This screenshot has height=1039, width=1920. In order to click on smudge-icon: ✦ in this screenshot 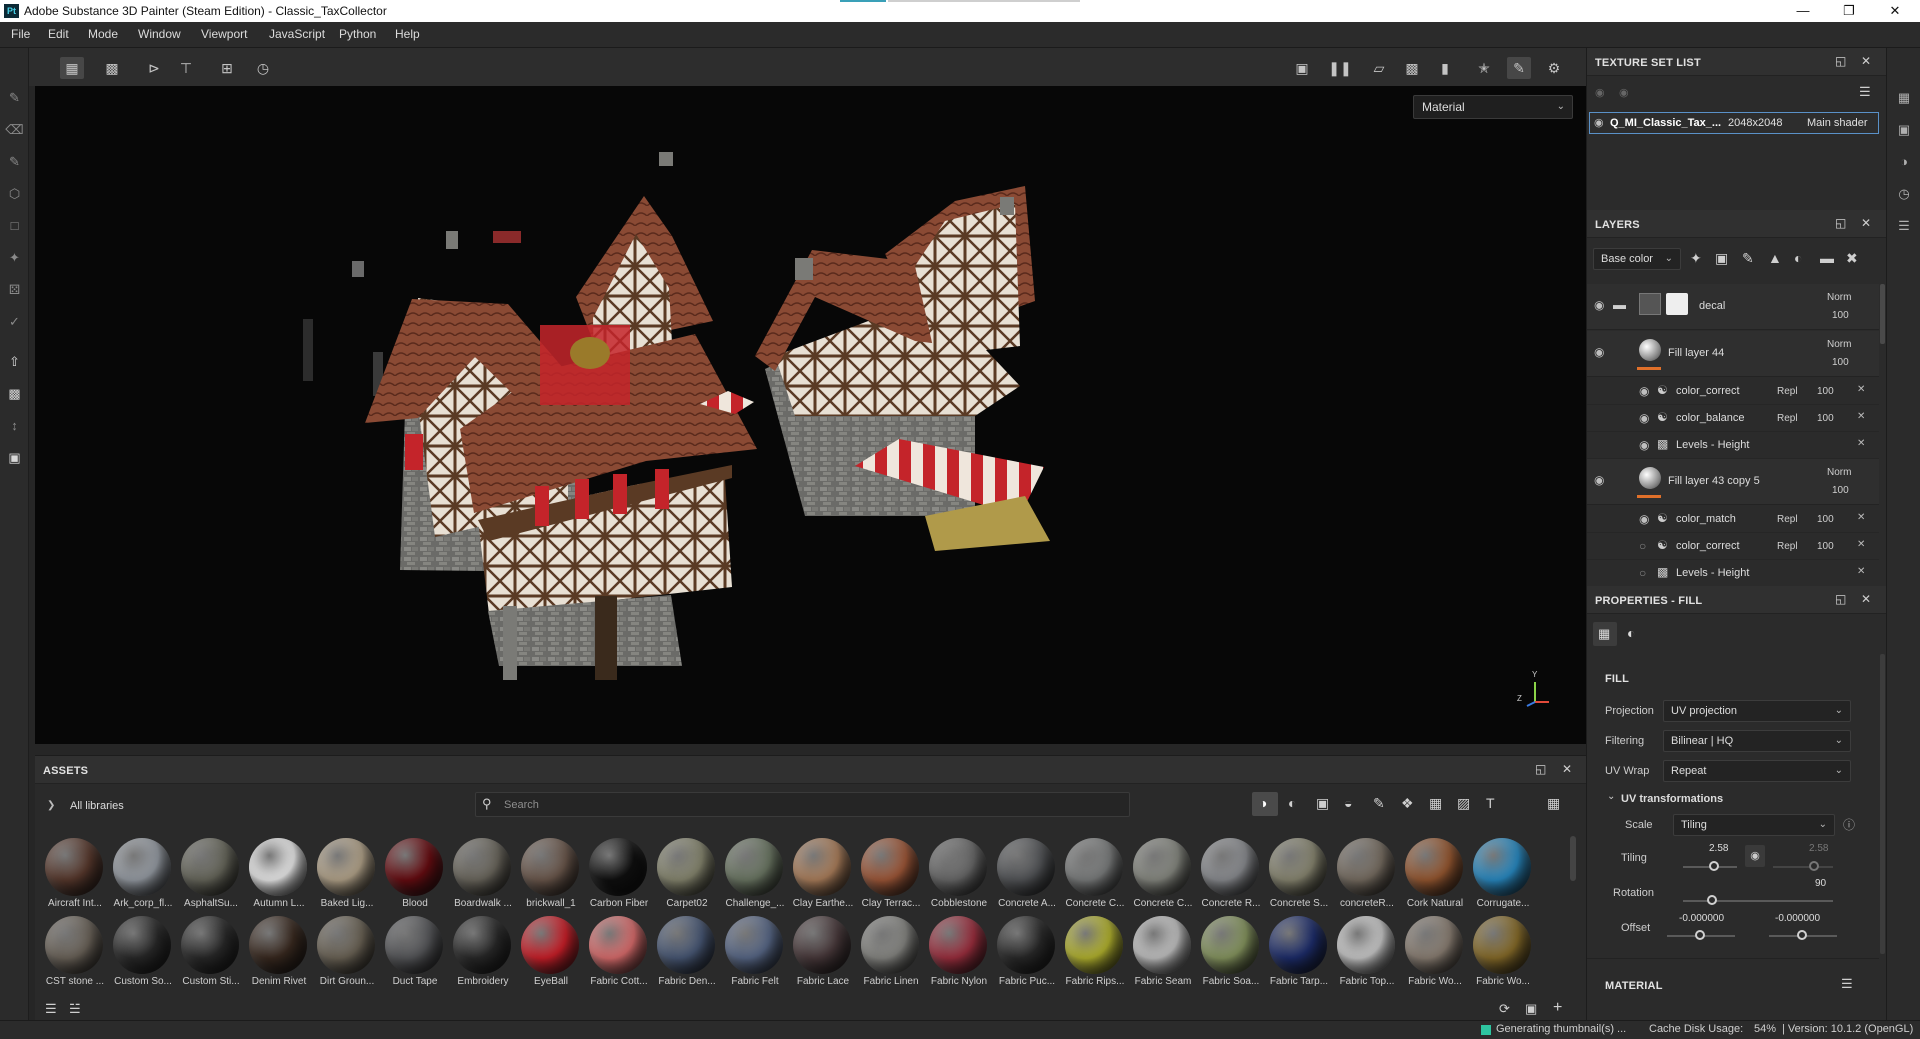, I will do `click(14, 257)`.